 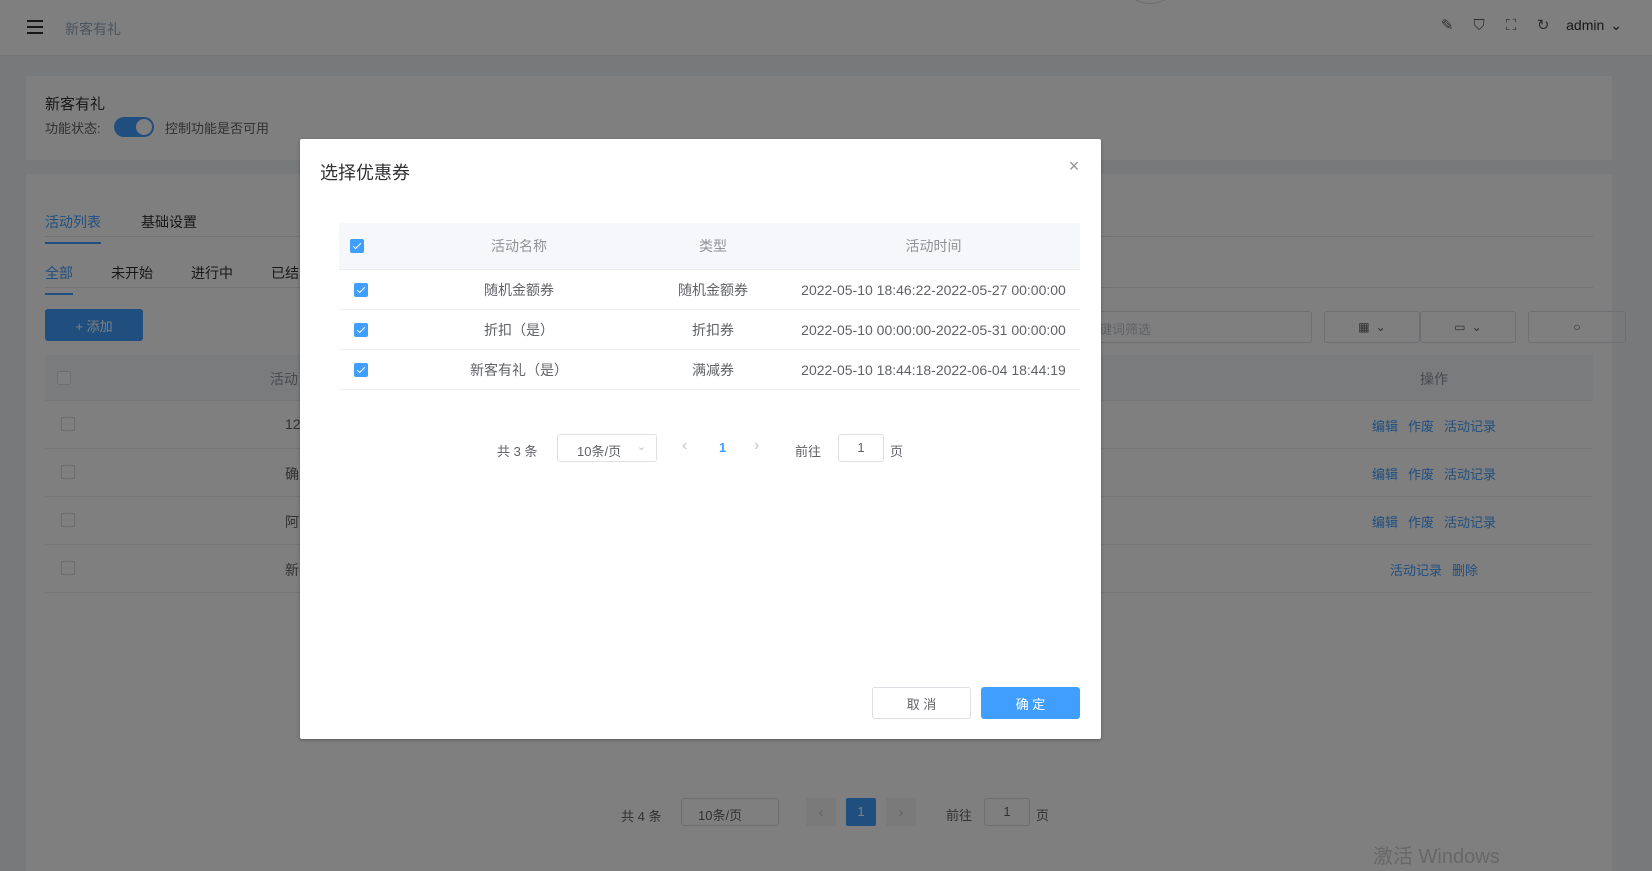 What do you see at coordinates (519, 289) in the screenshot?
I see `coupon-name: 随机金额券` at bounding box center [519, 289].